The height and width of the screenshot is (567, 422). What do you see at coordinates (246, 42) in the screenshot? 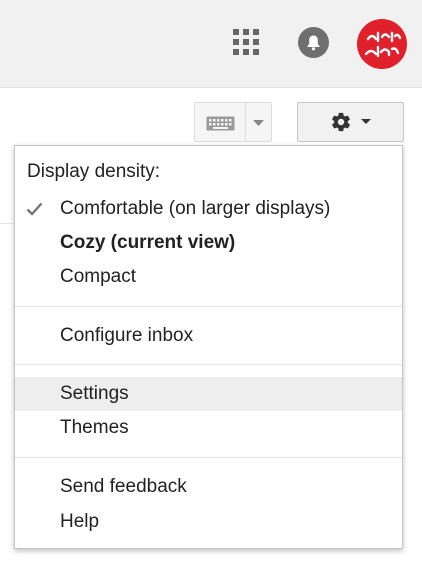
I see `apps-grid-icon` at bounding box center [246, 42].